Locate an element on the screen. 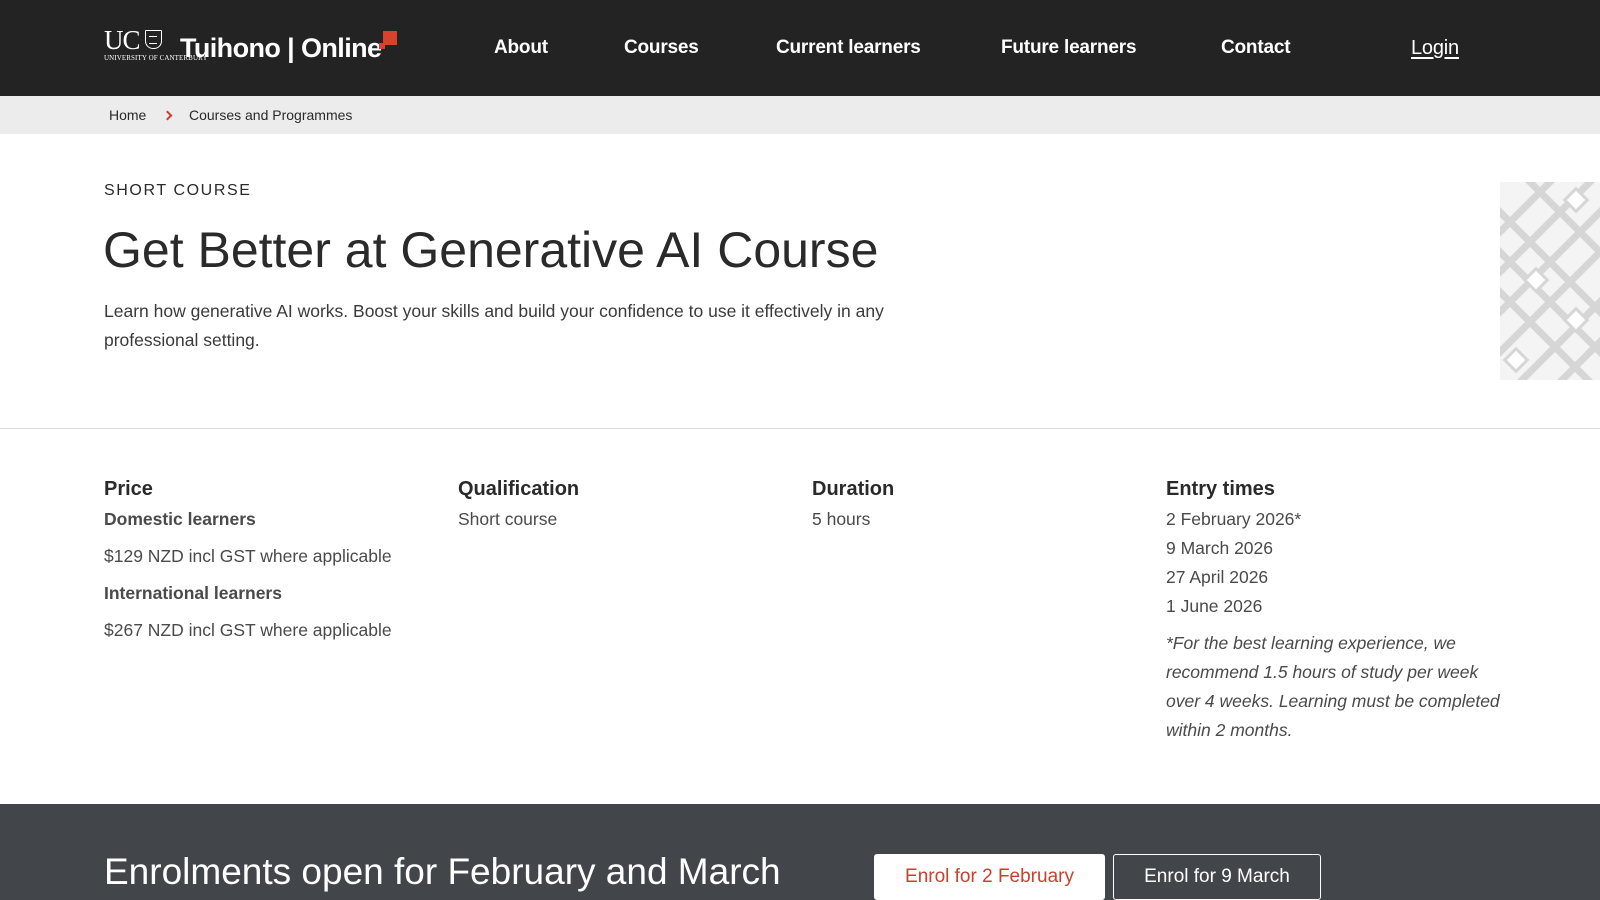  qualification-value: Short course is located at coordinates (508, 519).